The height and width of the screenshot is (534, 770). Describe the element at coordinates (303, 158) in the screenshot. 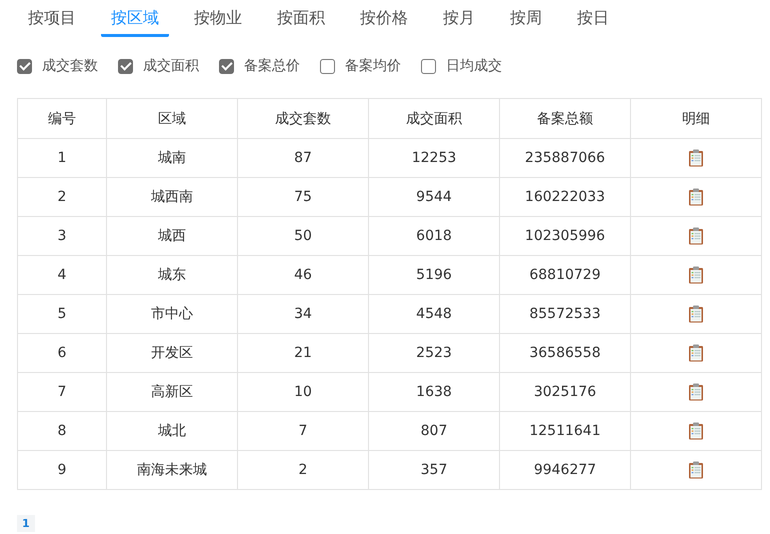

I see `table-cell: 87` at that location.